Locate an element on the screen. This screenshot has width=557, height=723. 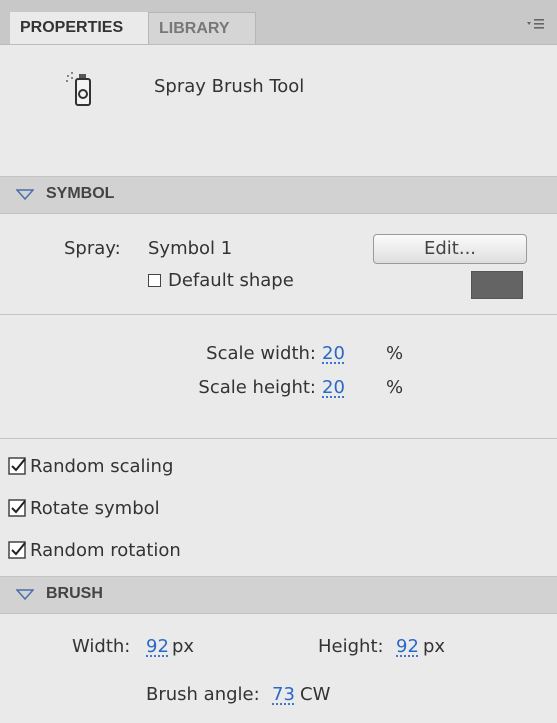
brush-angle-unit: CW is located at coordinates (315, 694).